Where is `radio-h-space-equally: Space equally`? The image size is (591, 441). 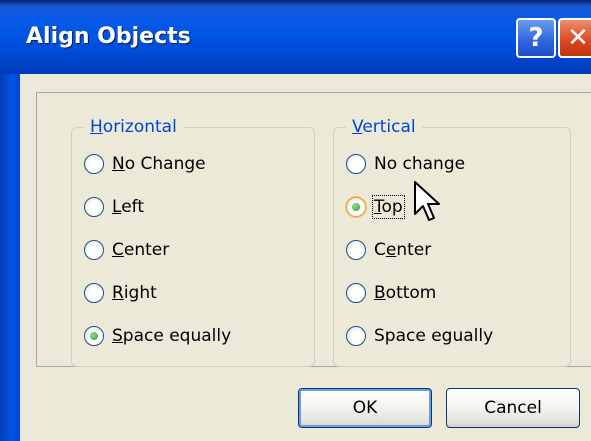
radio-h-space-equally: Space equally is located at coordinates (157, 336).